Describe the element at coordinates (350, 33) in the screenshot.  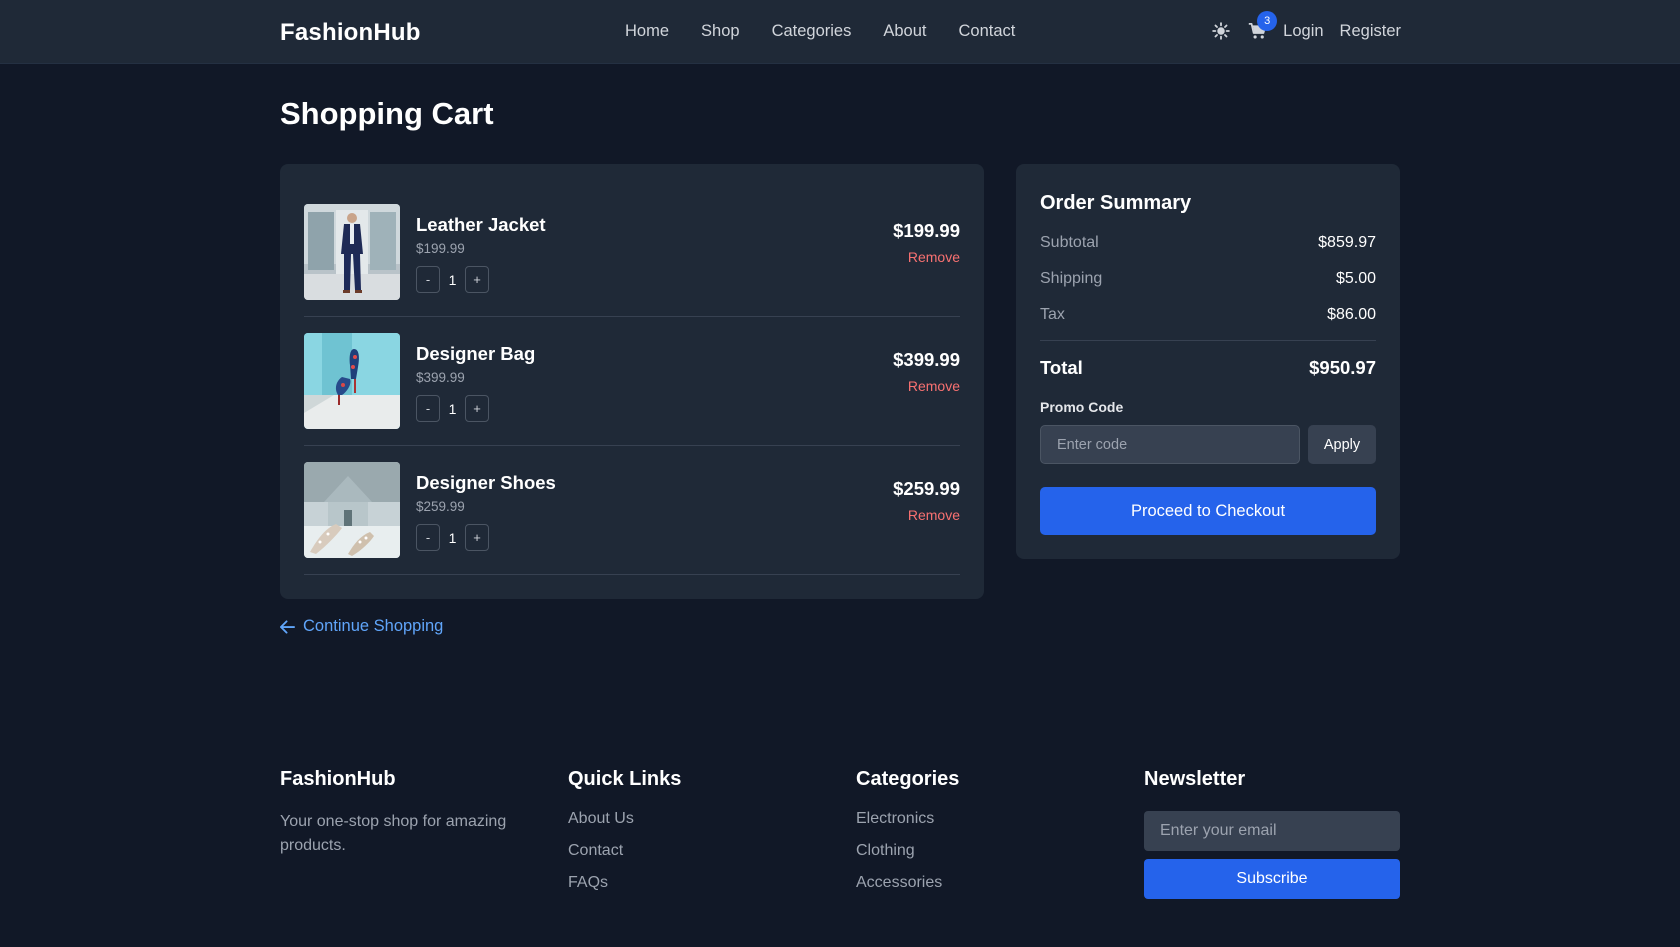
I see `brand-logo: FashionHub` at that location.